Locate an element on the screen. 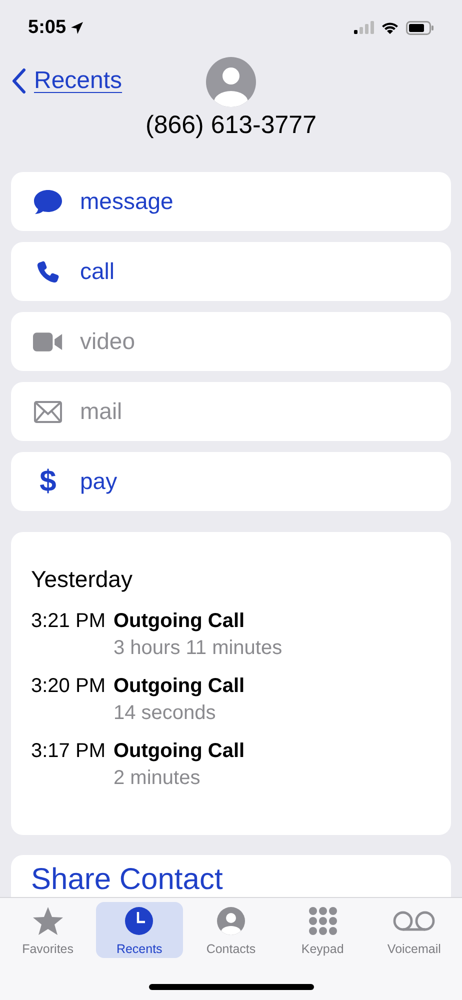 Image resolution: width=462 pixels, height=1000 pixels. tab: Recents is located at coordinates (139, 930).